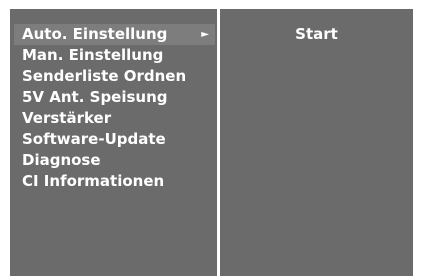 Image resolution: width=423 pixels, height=280 pixels. What do you see at coordinates (218, 142) in the screenshot?
I see `panel-divider` at bounding box center [218, 142].